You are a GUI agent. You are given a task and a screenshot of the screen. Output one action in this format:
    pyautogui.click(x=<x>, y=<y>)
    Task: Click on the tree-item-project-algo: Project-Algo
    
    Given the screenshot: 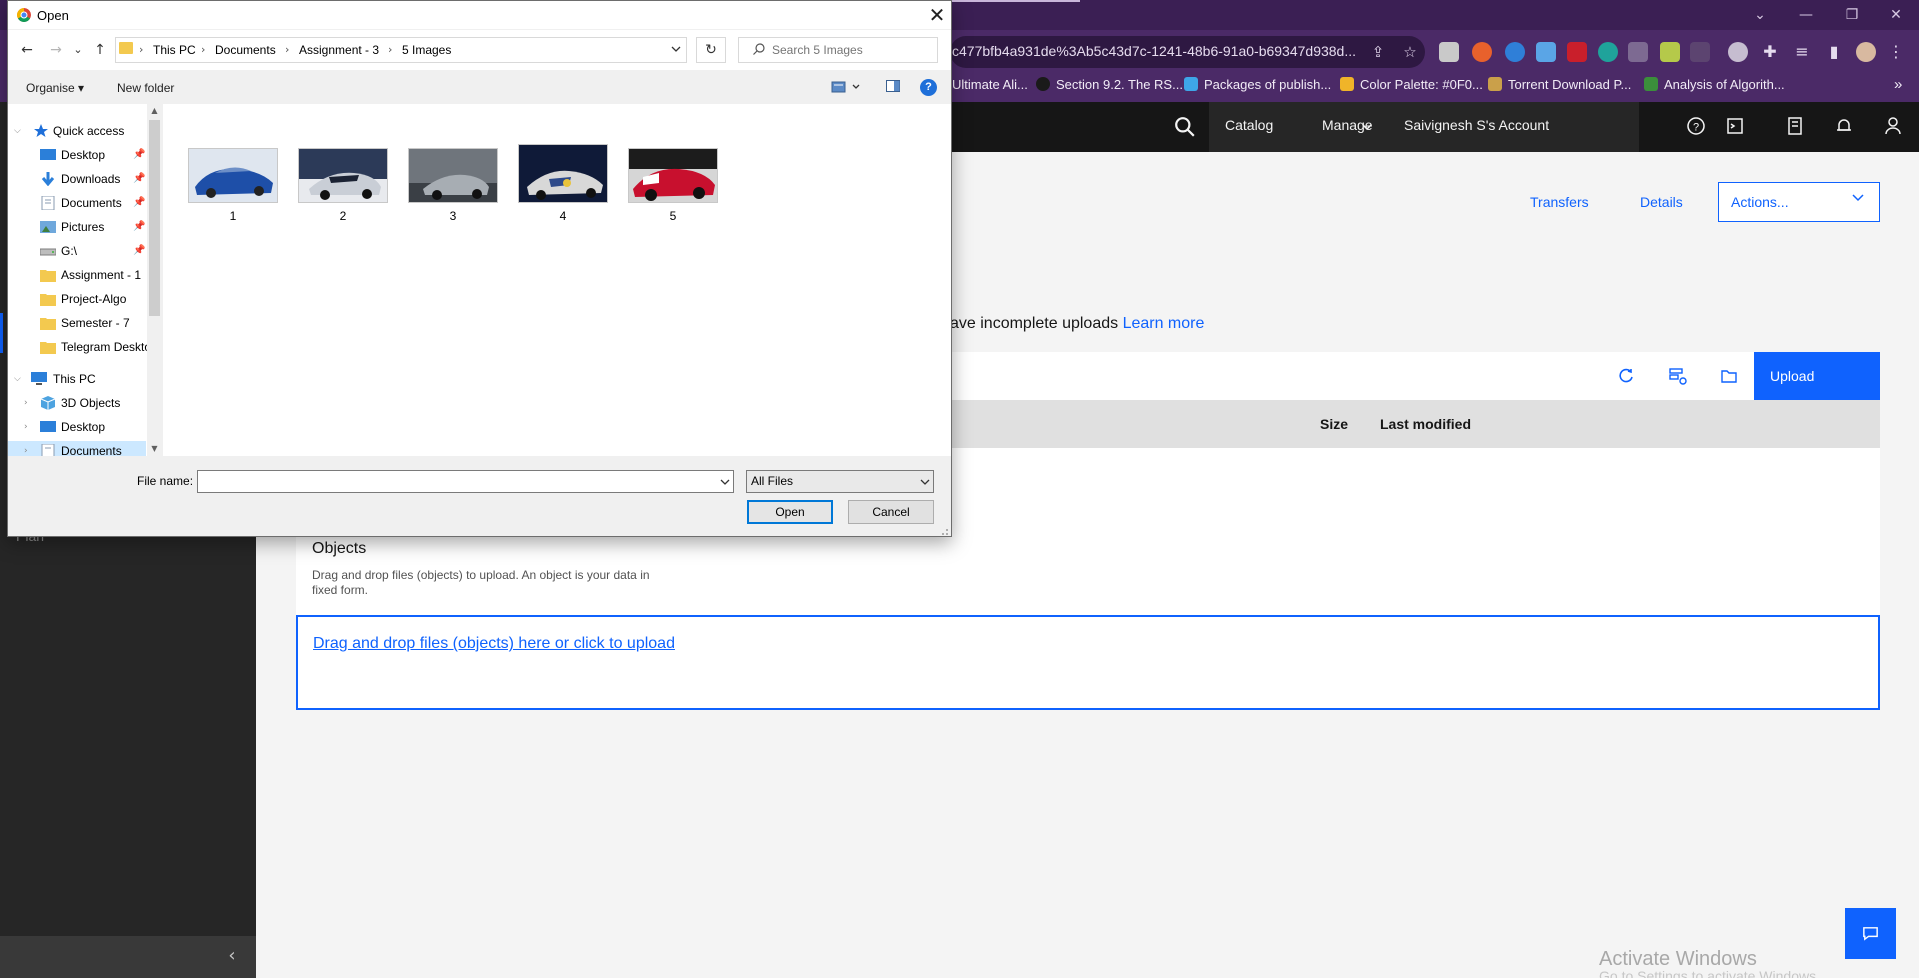 What is the action you would take?
    pyautogui.click(x=93, y=299)
    